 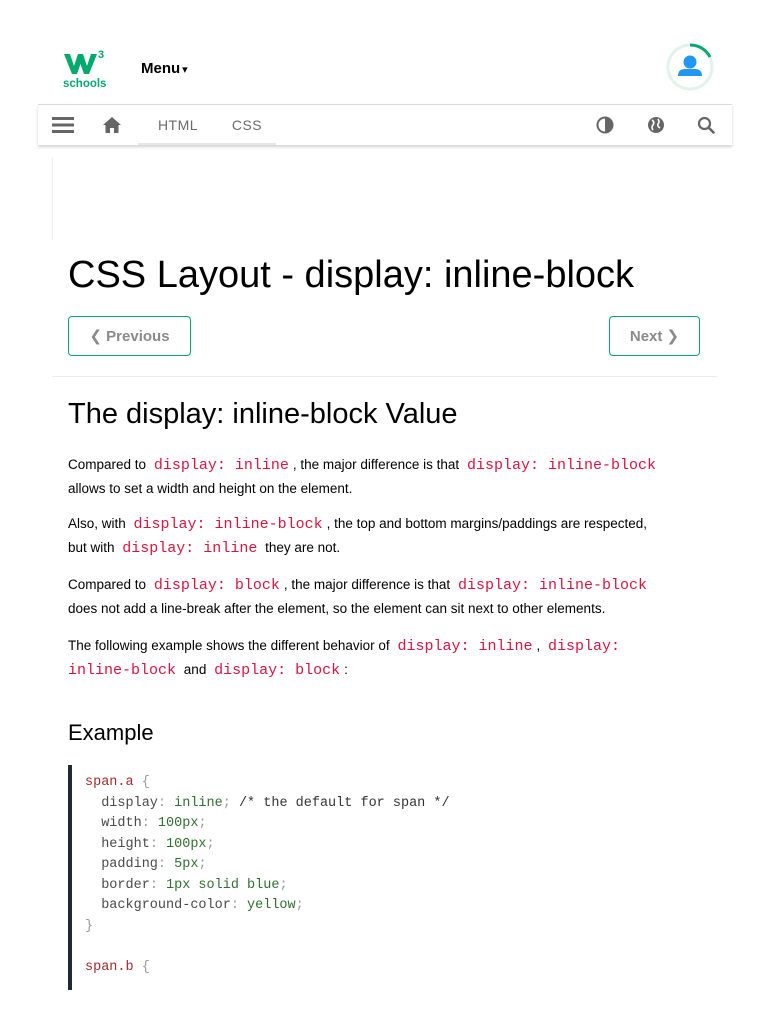 What do you see at coordinates (113, 823) in the screenshot?
I see `code-token: width` at bounding box center [113, 823].